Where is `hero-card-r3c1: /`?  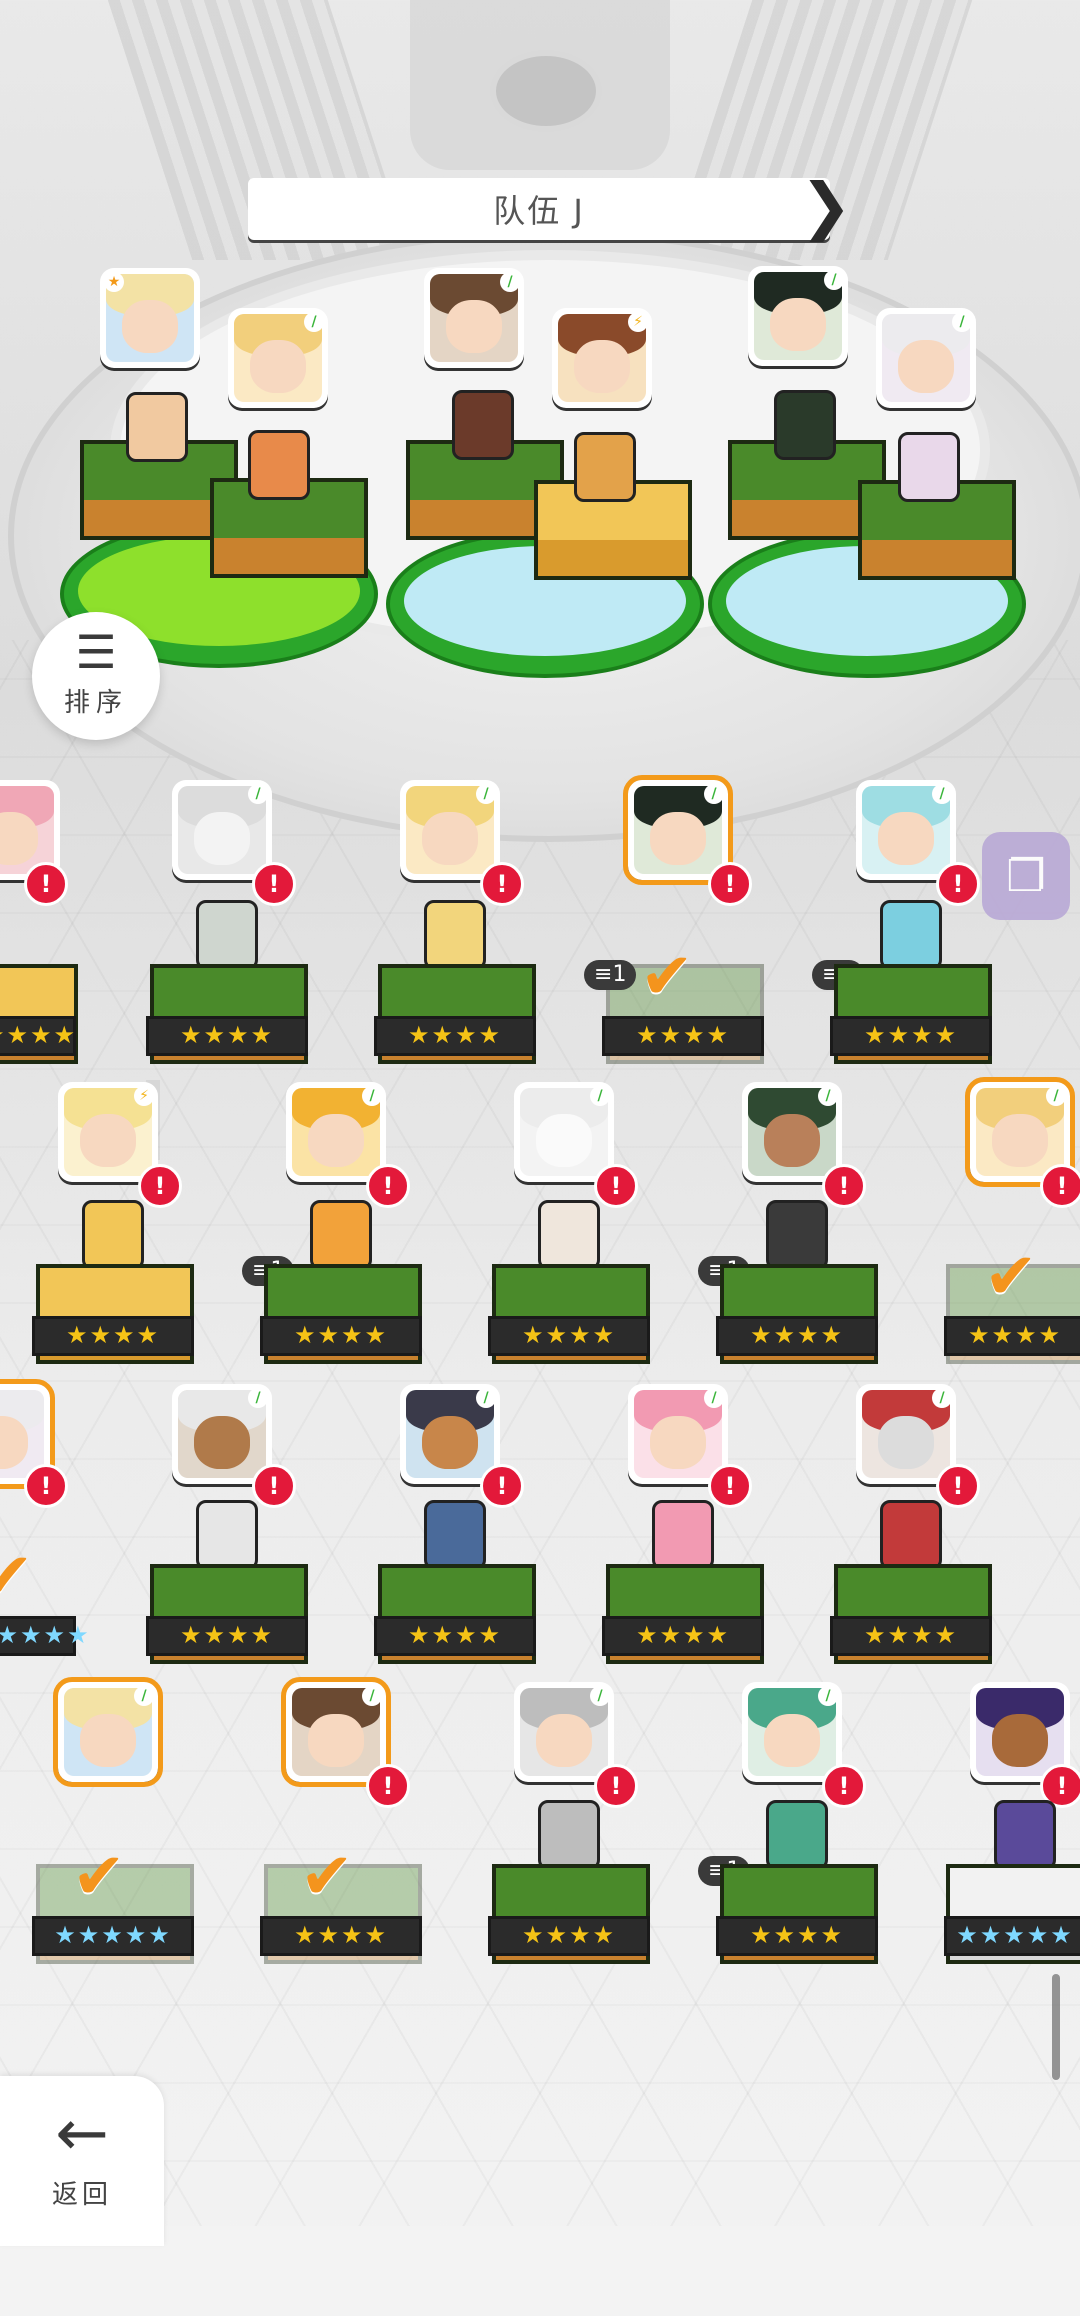
hero-card-r3c1: / is located at coordinates (222, 1434).